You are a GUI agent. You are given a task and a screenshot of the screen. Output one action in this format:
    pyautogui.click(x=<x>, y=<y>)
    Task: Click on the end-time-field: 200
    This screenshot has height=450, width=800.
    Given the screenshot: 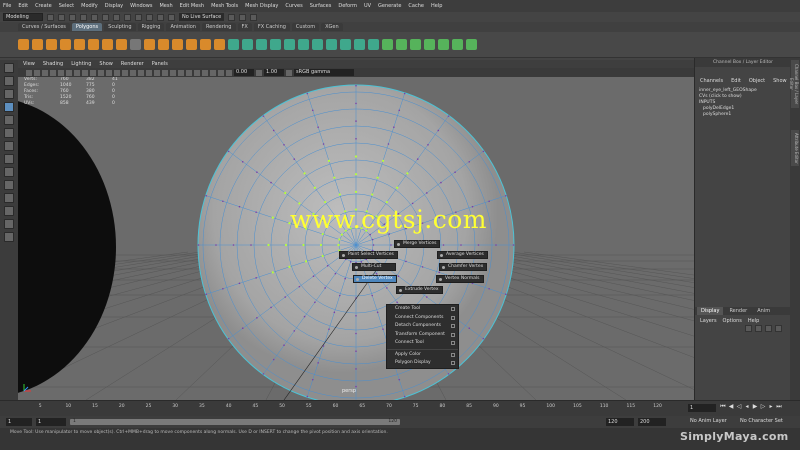 What is the action you would take?
    pyautogui.click(x=652, y=422)
    